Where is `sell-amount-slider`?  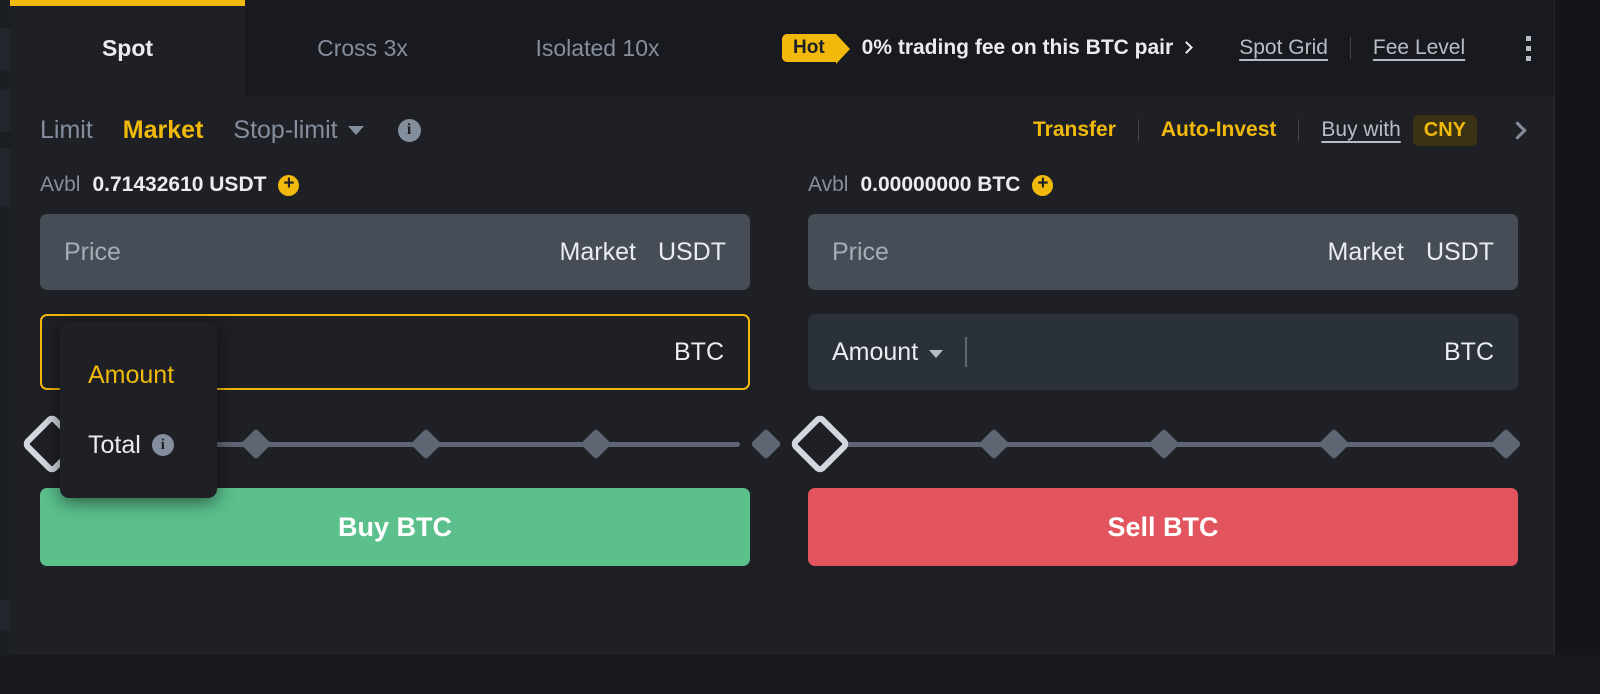 sell-amount-slider is located at coordinates (1155, 444).